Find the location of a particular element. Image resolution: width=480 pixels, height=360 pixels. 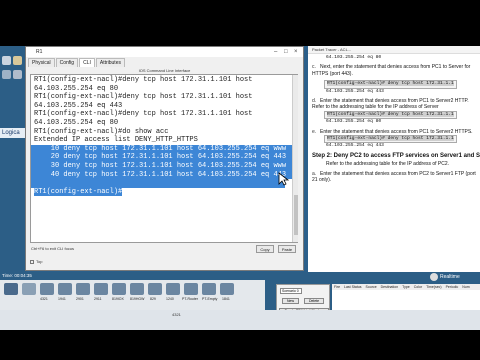

category-router-icon is located at coordinates (11, 289).